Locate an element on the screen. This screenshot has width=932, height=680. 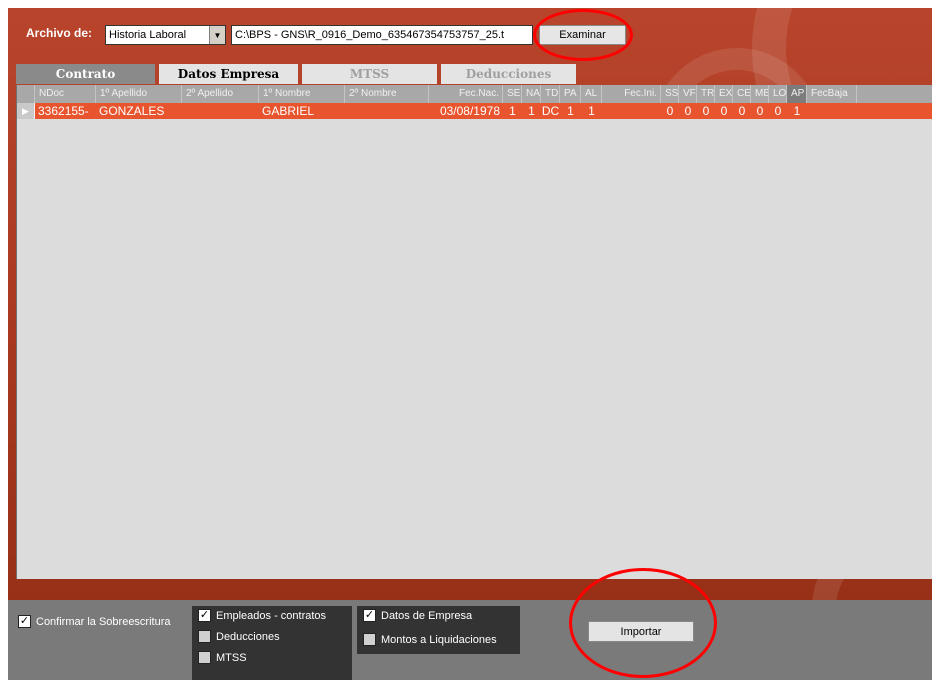
cell-vf: 0 is located at coordinates (688, 111).